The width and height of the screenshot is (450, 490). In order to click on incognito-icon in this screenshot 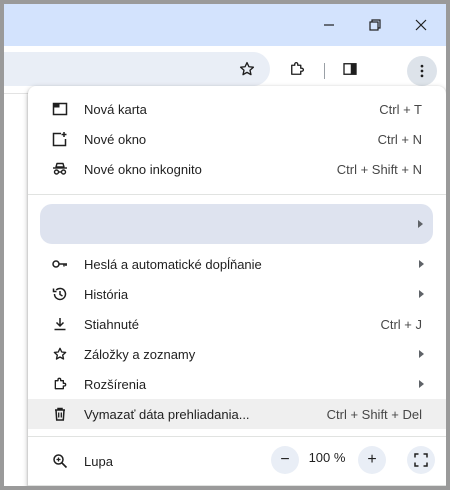, I will do `click(60, 169)`.